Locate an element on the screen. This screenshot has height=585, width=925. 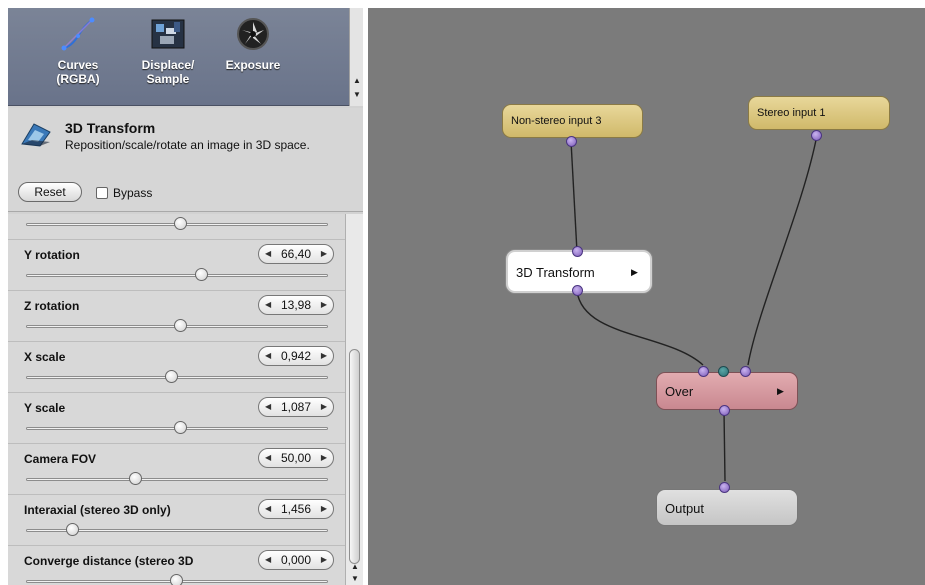
param-row-y-rotation: Y rotation ◀ 66,40 ▶ is located at coordinates (176, 265).